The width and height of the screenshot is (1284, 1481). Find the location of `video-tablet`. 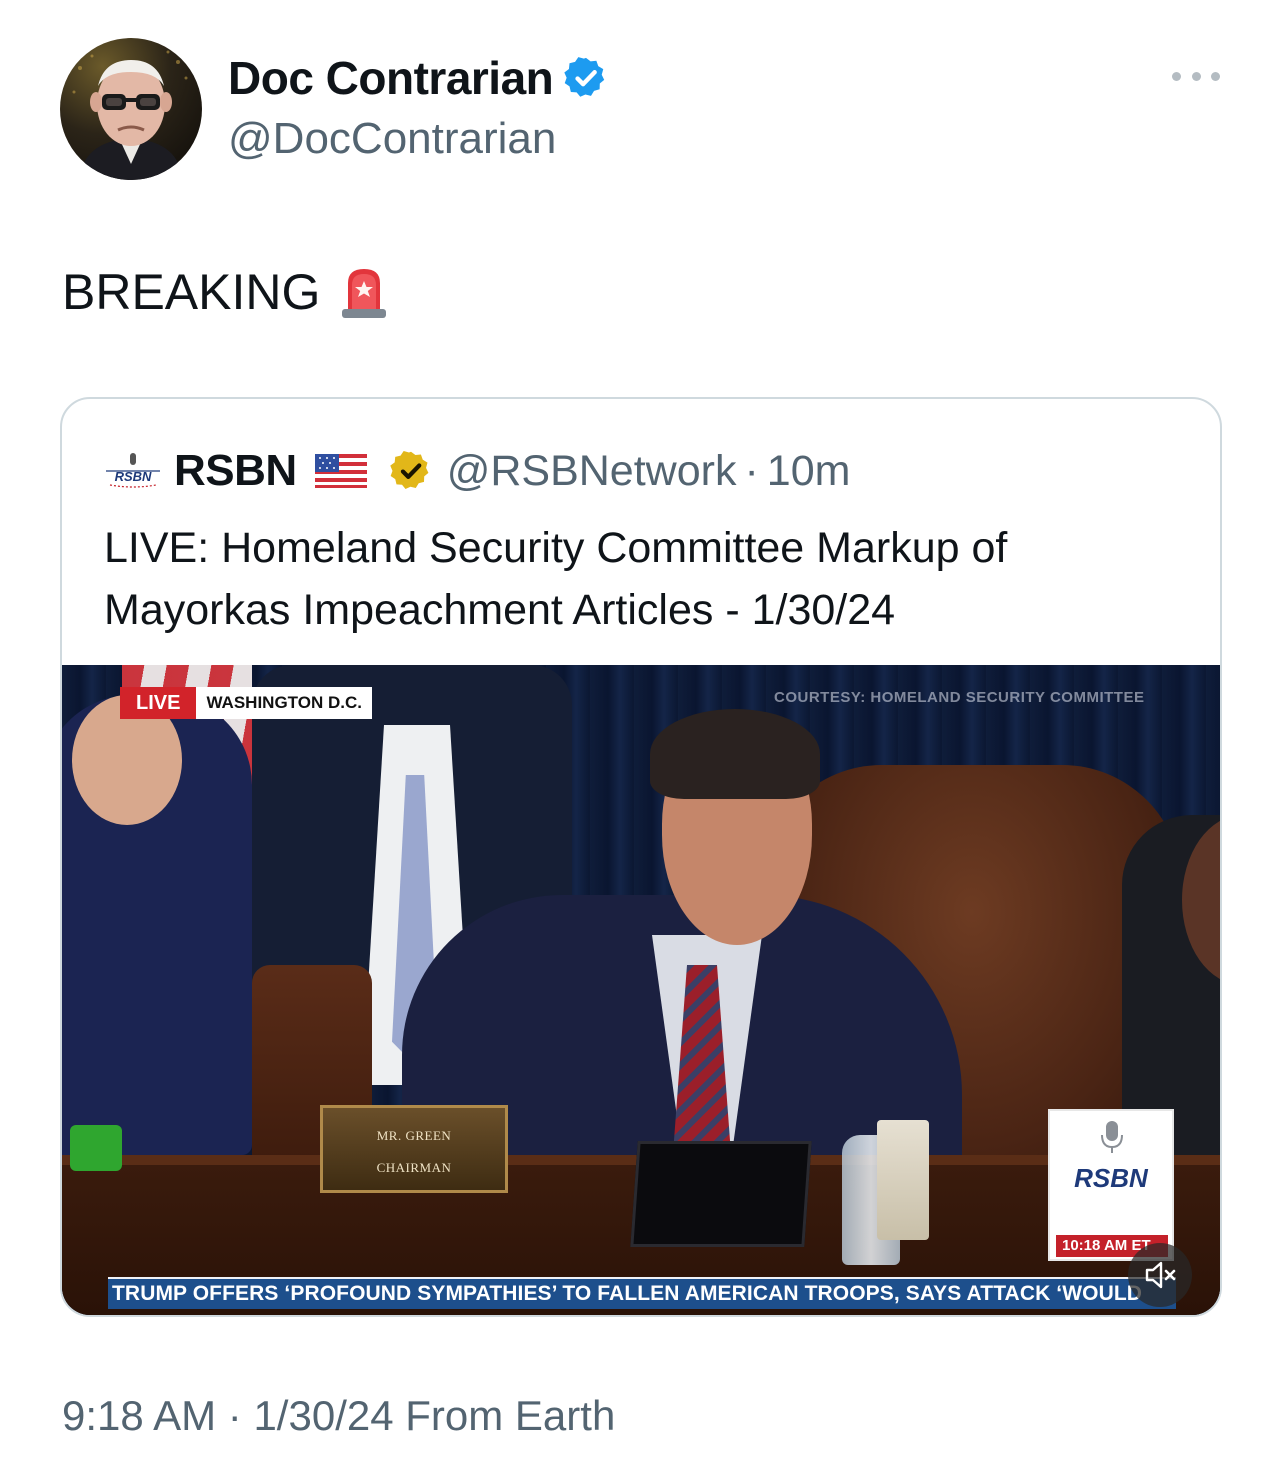

video-tablet is located at coordinates (721, 1194).